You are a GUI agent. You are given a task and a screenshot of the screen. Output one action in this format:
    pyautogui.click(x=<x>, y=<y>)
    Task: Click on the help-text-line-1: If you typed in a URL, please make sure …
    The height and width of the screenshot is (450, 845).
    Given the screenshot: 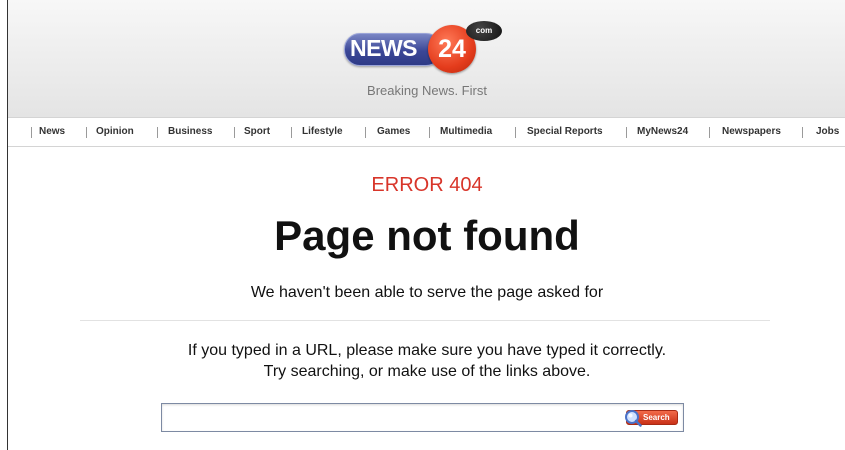 What is the action you would take?
    pyautogui.click(x=427, y=350)
    